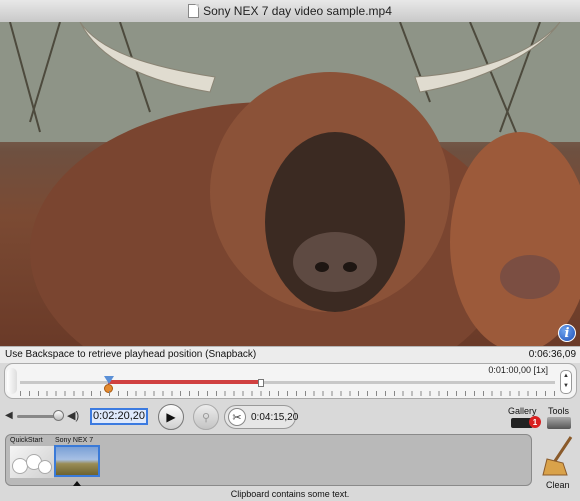 Image resolution: width=580 pixels, height=501 pixels. What do you see at coordinates (9, 415) in the screenshot?
I see `volume-low-icon: ◀` at bounding box center [9, 415].